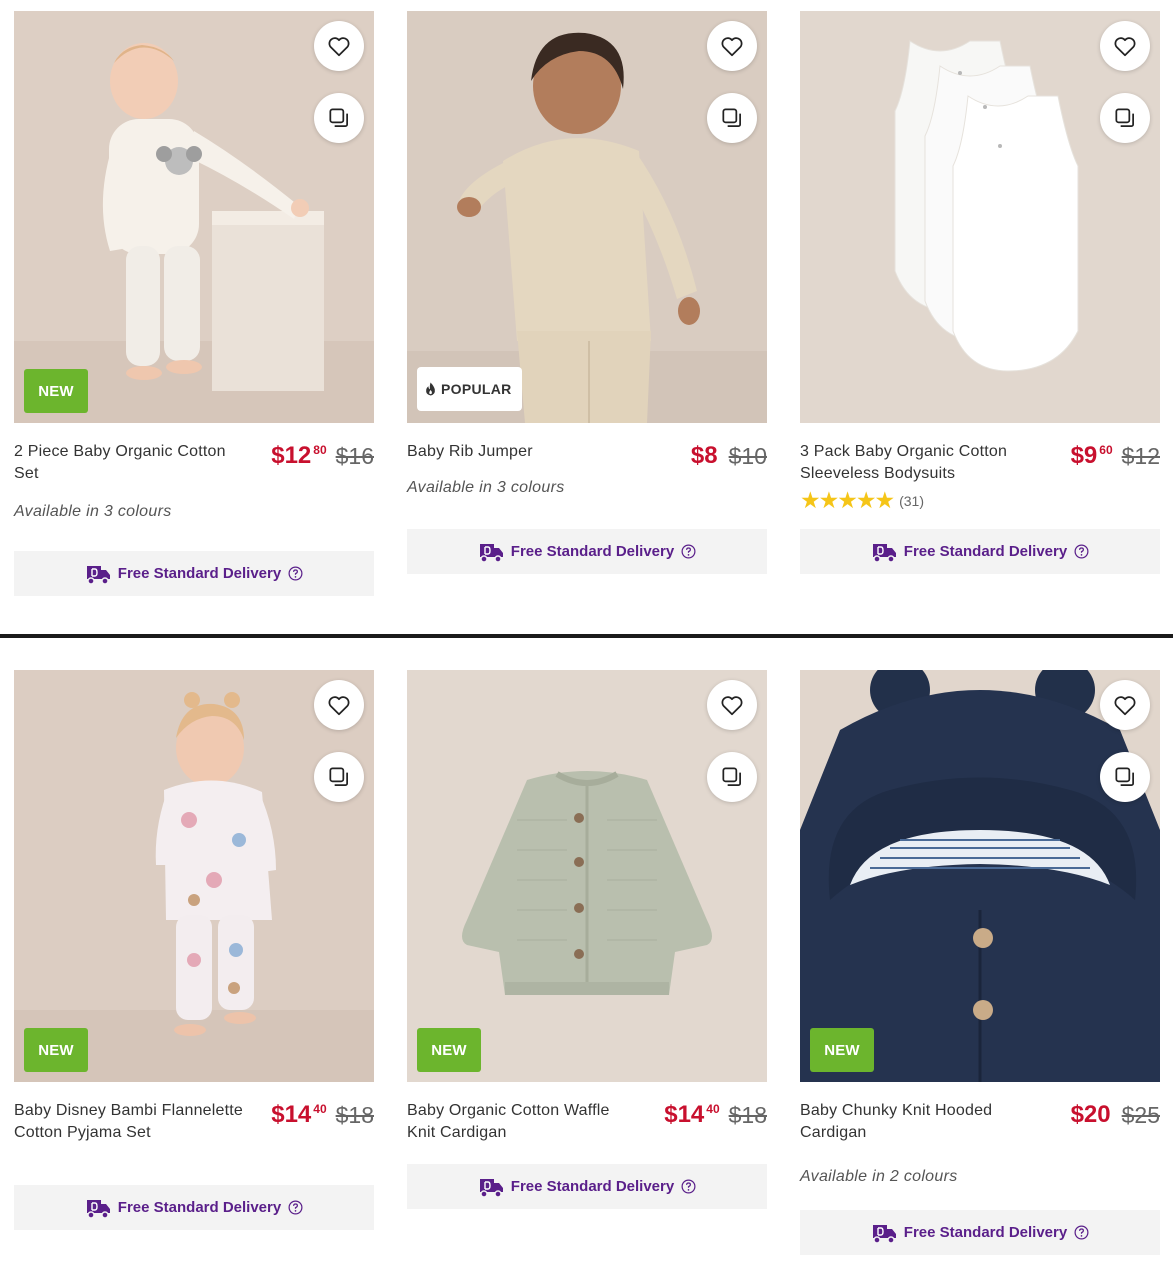 The image size is (1173, 1275). I want to click on product-image: POPULAR, so click(587, 217).